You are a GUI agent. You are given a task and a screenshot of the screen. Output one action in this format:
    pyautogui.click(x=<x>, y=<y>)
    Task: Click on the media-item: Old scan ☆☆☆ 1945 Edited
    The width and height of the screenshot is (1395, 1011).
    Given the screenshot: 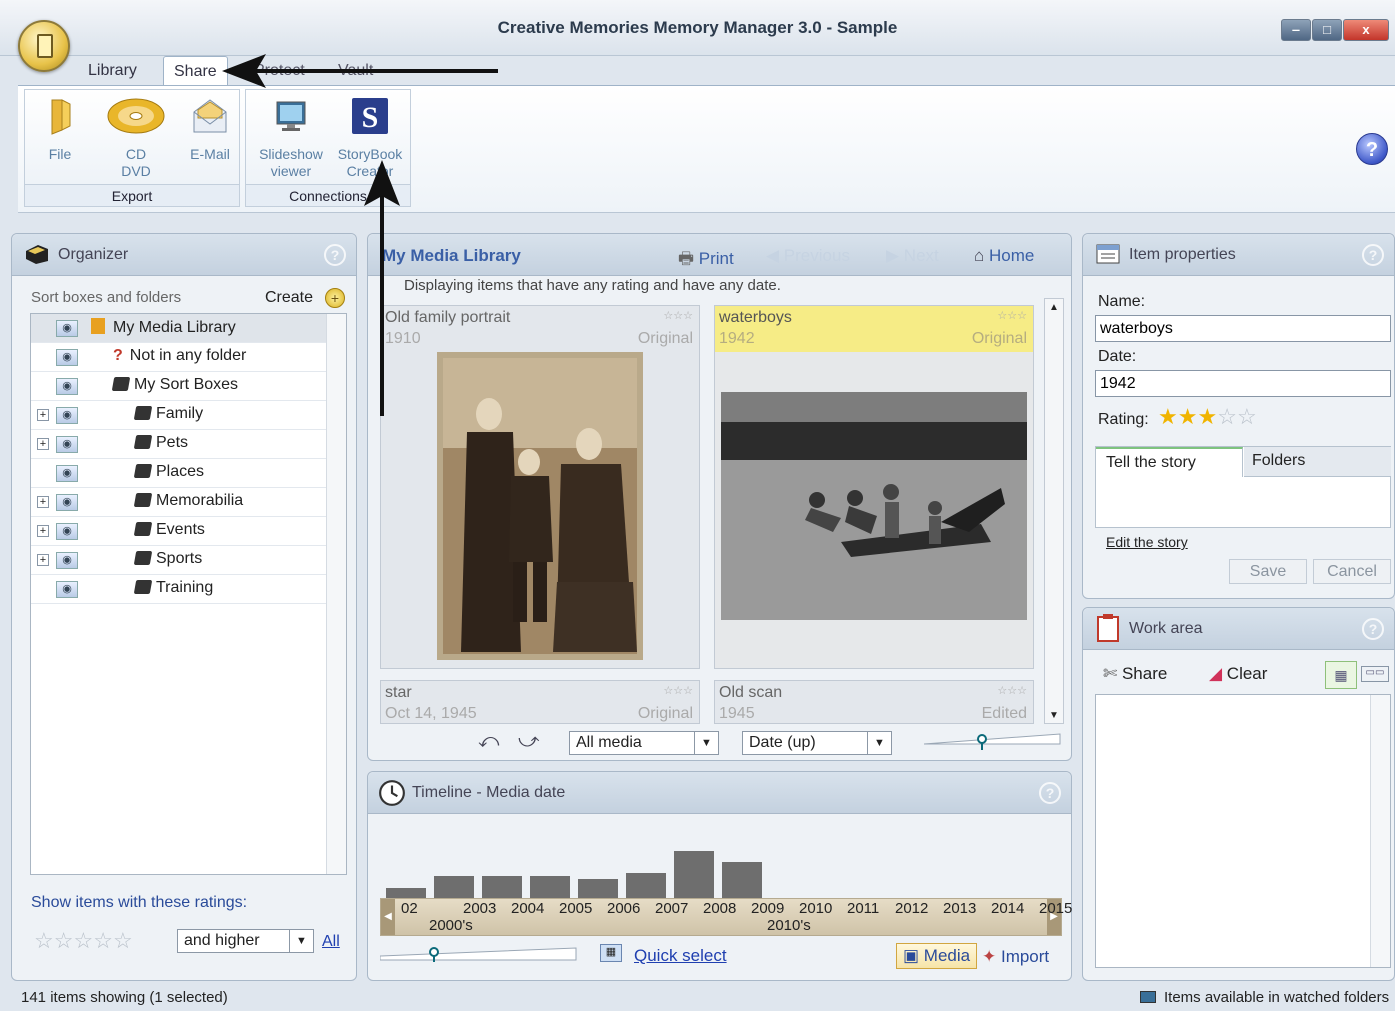 What is the action you would take?
    pyautogui.click(x=874, y=702)
    